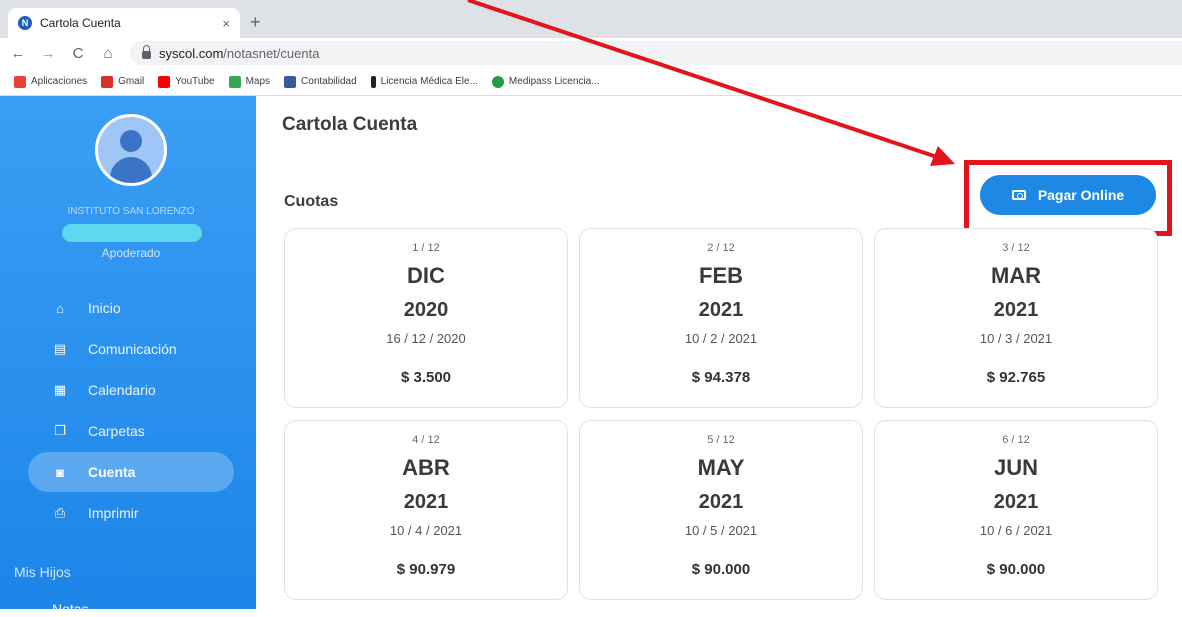 This screenshot has height=617, width=1182. What do you see at coordinates (124, 23) in the screenshot?
I see `browser-tab: N Cartola Cuenta ×` at bounding box center [124, 23].